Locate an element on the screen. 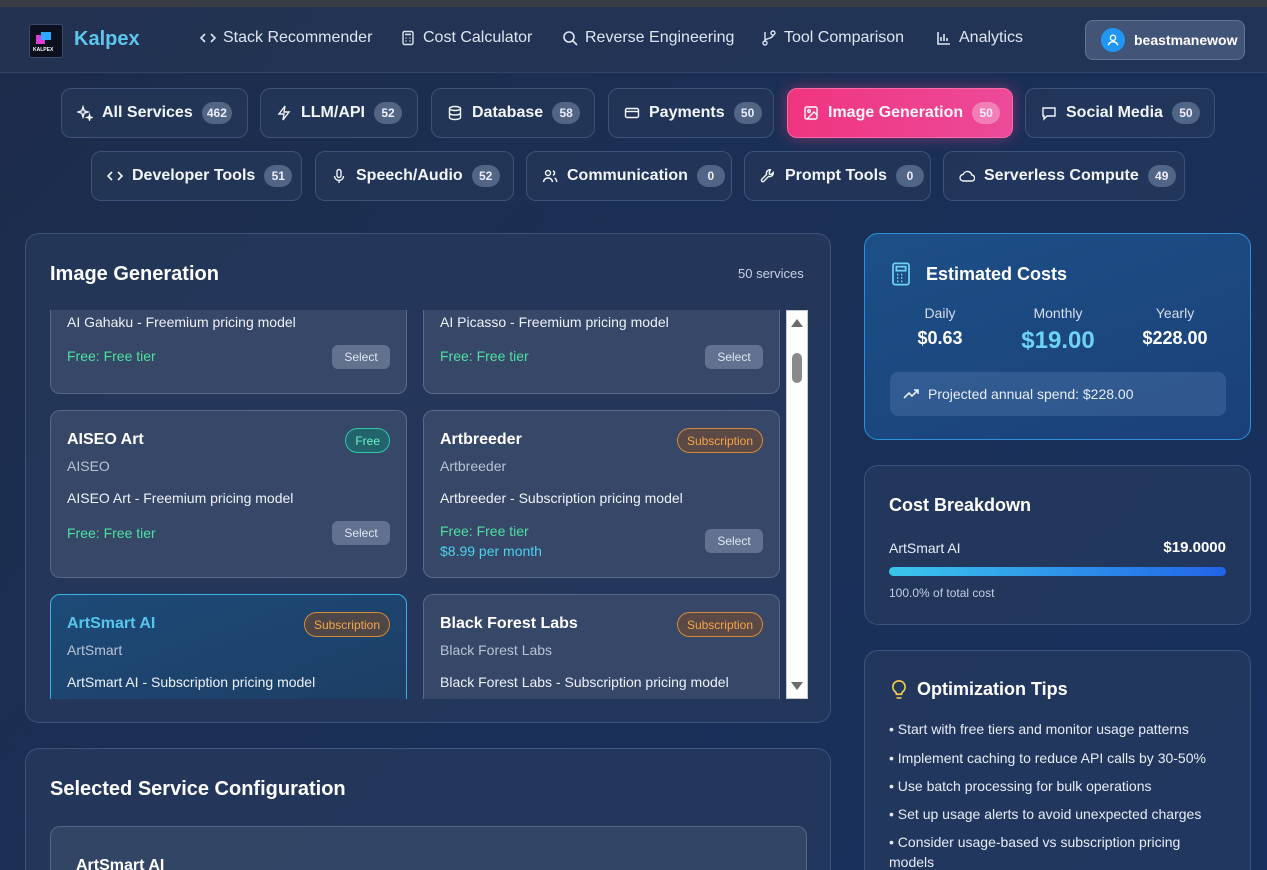 The image size is (1267, 870). brand-name: Kalpex is located at coordinates (107, 39).